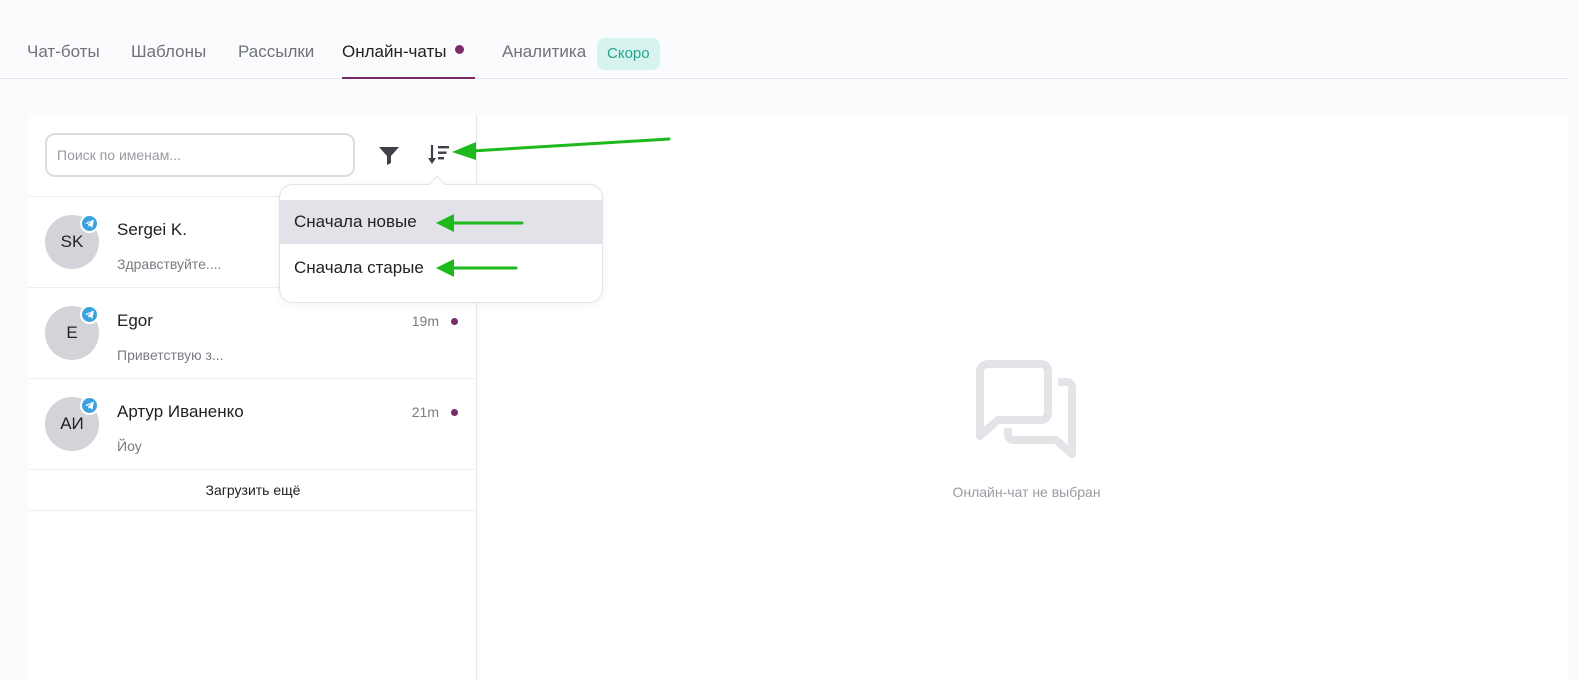 The image size is (1578, 679). Describe the element at coordinates (168, 60) in the screenshot. I see `tab-templates: Шаблоны` at that location.